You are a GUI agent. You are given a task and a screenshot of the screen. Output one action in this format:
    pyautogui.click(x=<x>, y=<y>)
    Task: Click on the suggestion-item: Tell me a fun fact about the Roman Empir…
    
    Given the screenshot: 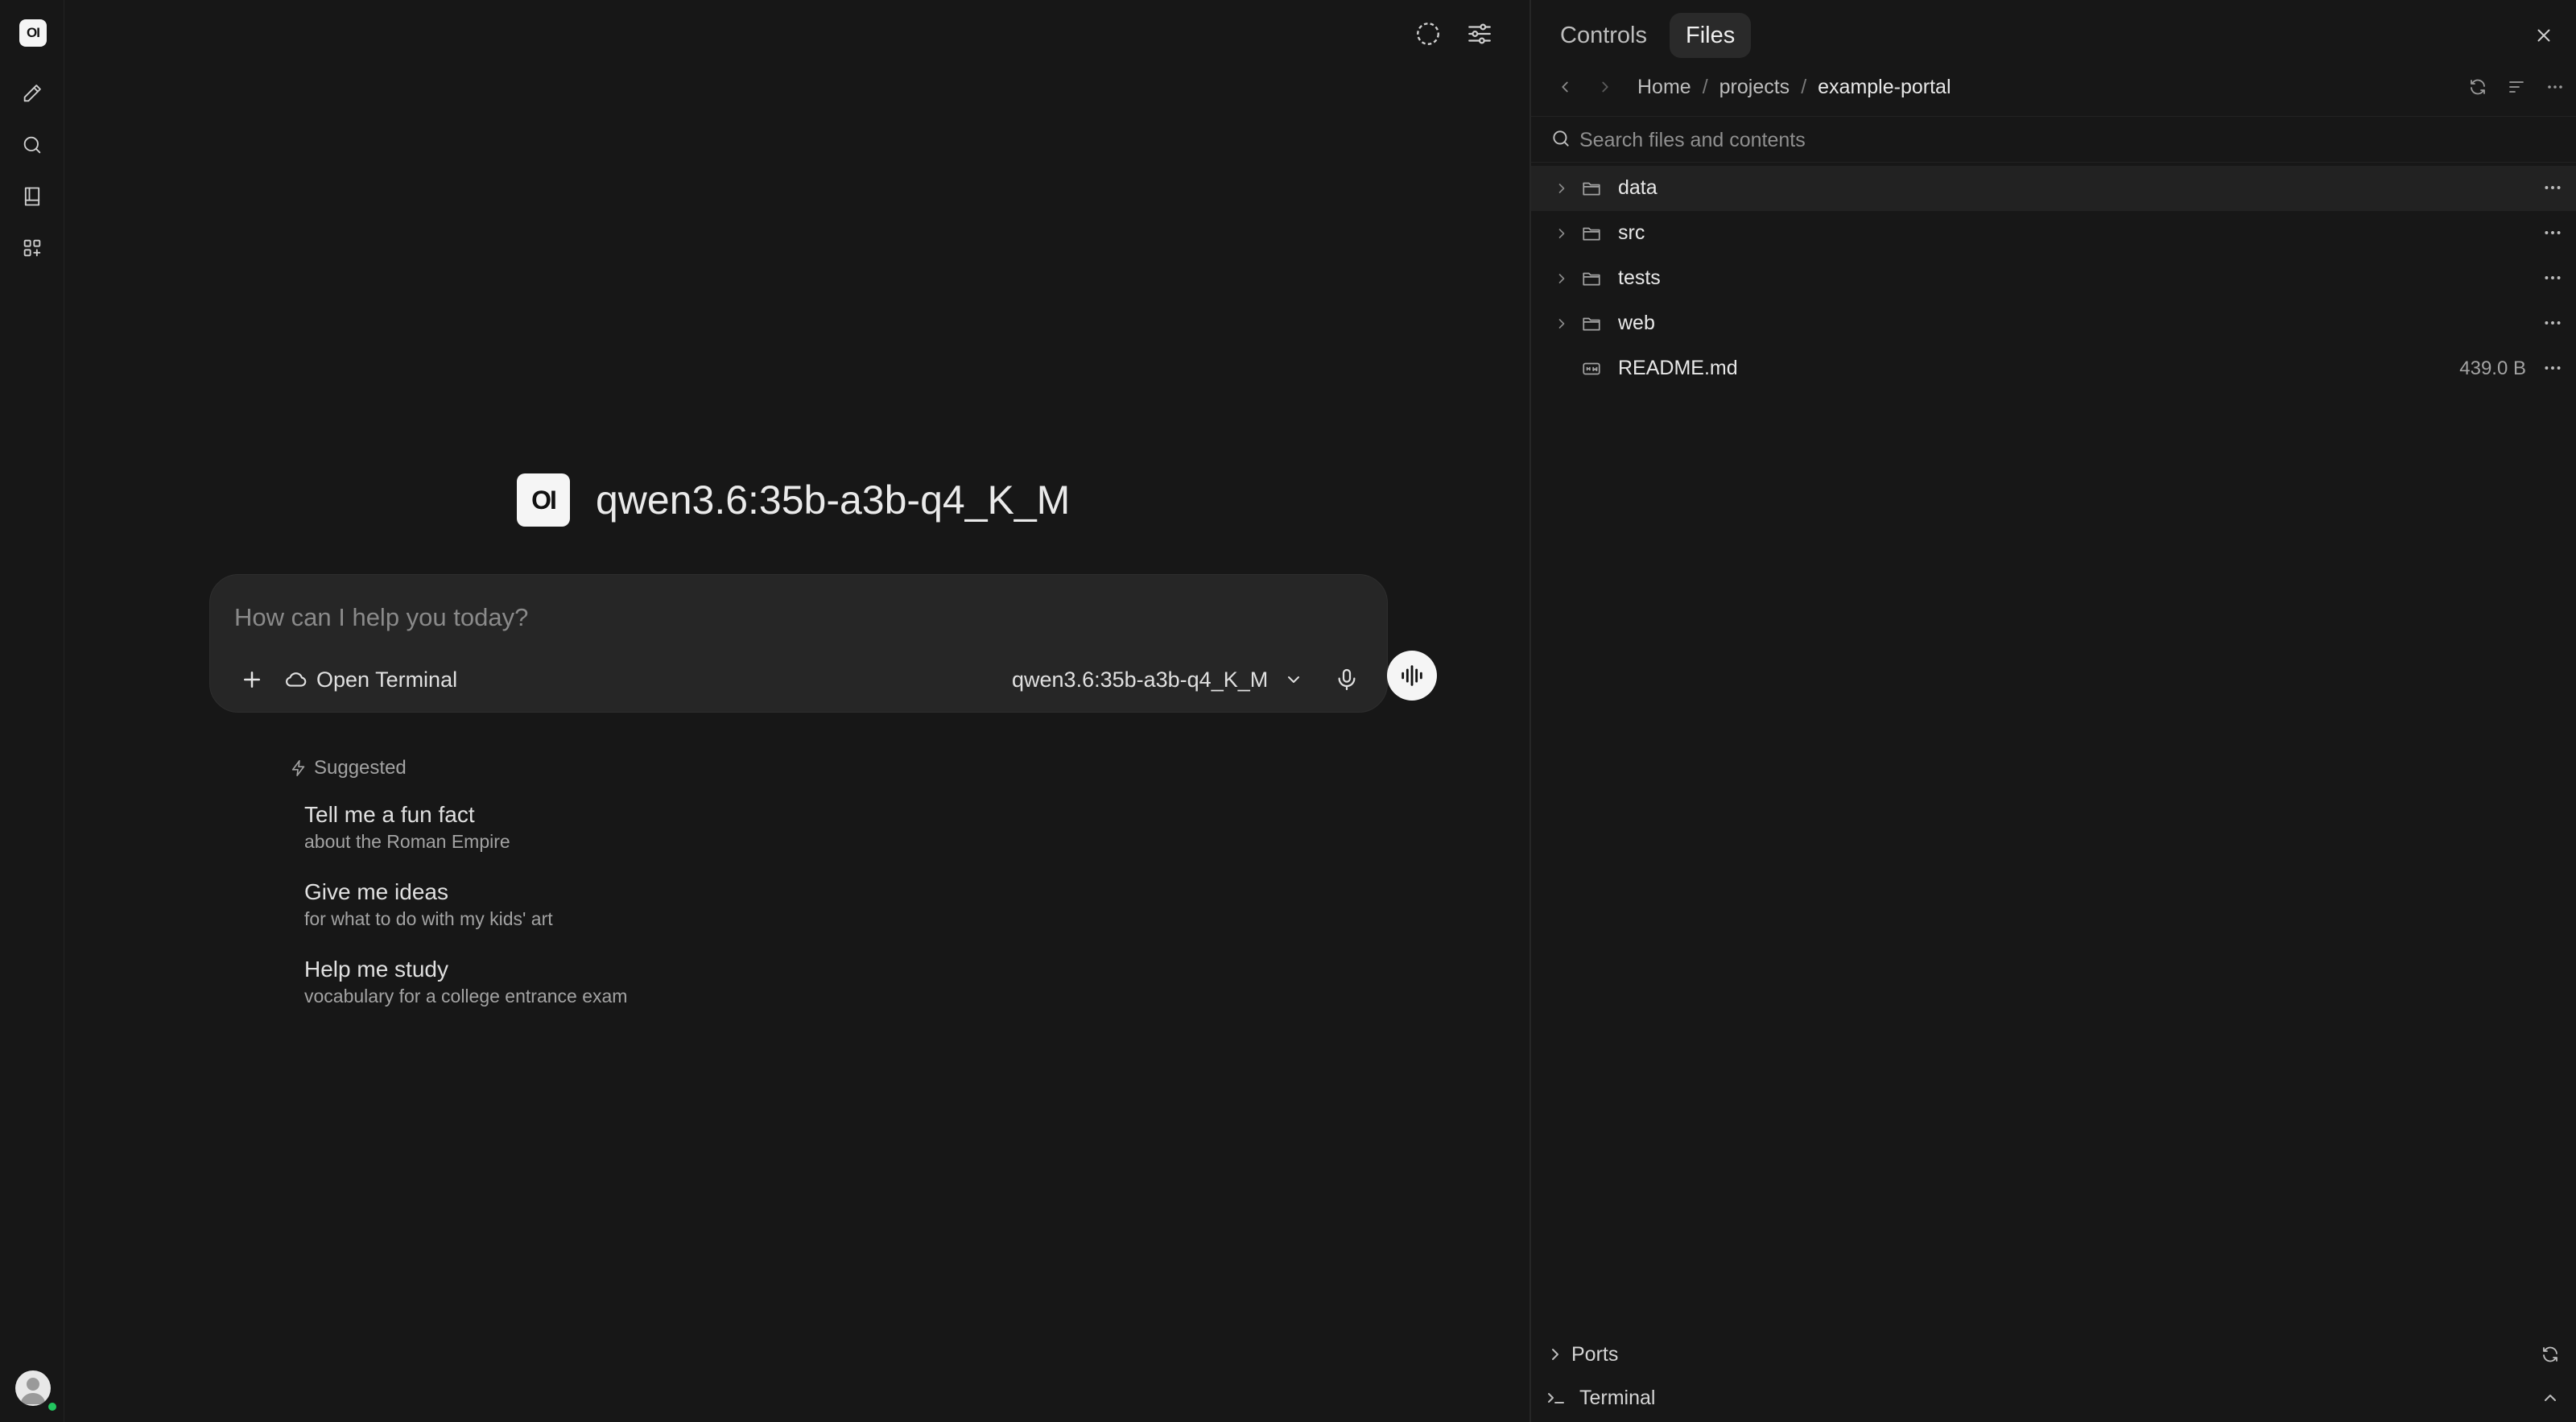 What is the action you would take?
    pyautogui.click(x=407, y=827)
    